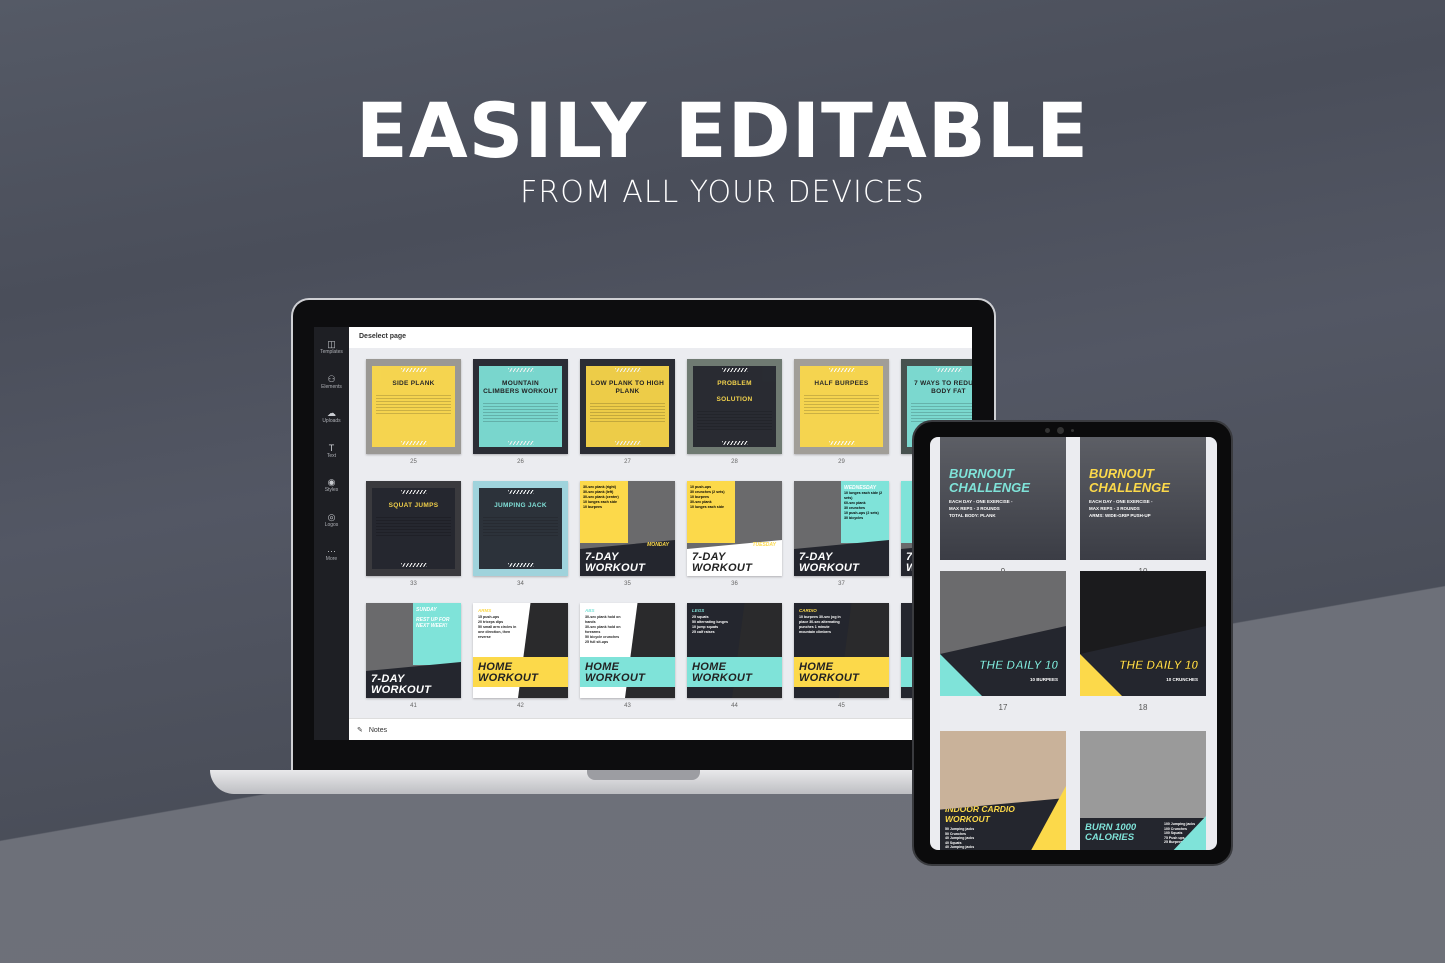 The width and height of the screenshot is (1445, 963). I want to click on logo-icon: ◎, so click(331, 516).